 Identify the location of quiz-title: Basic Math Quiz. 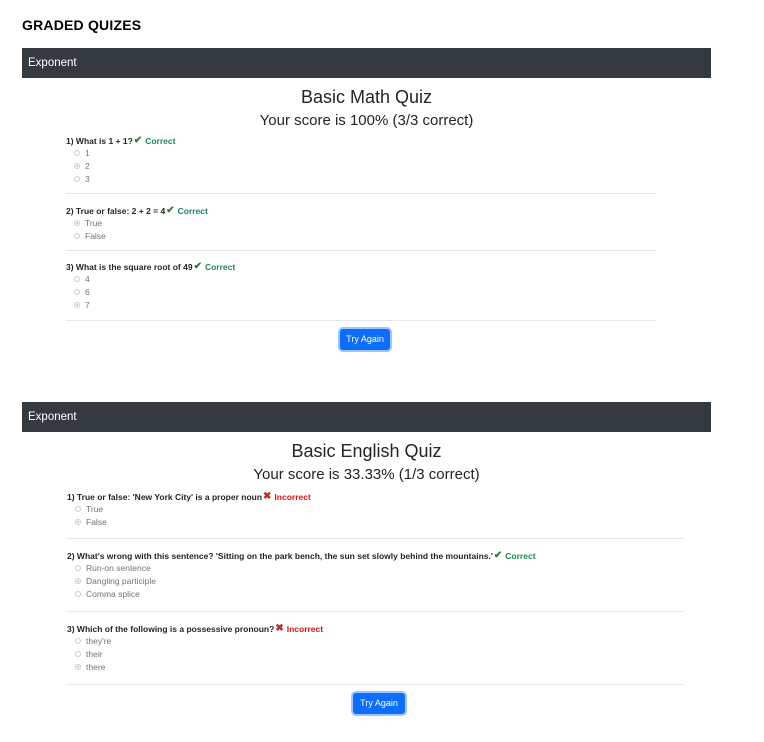
(366, 97).